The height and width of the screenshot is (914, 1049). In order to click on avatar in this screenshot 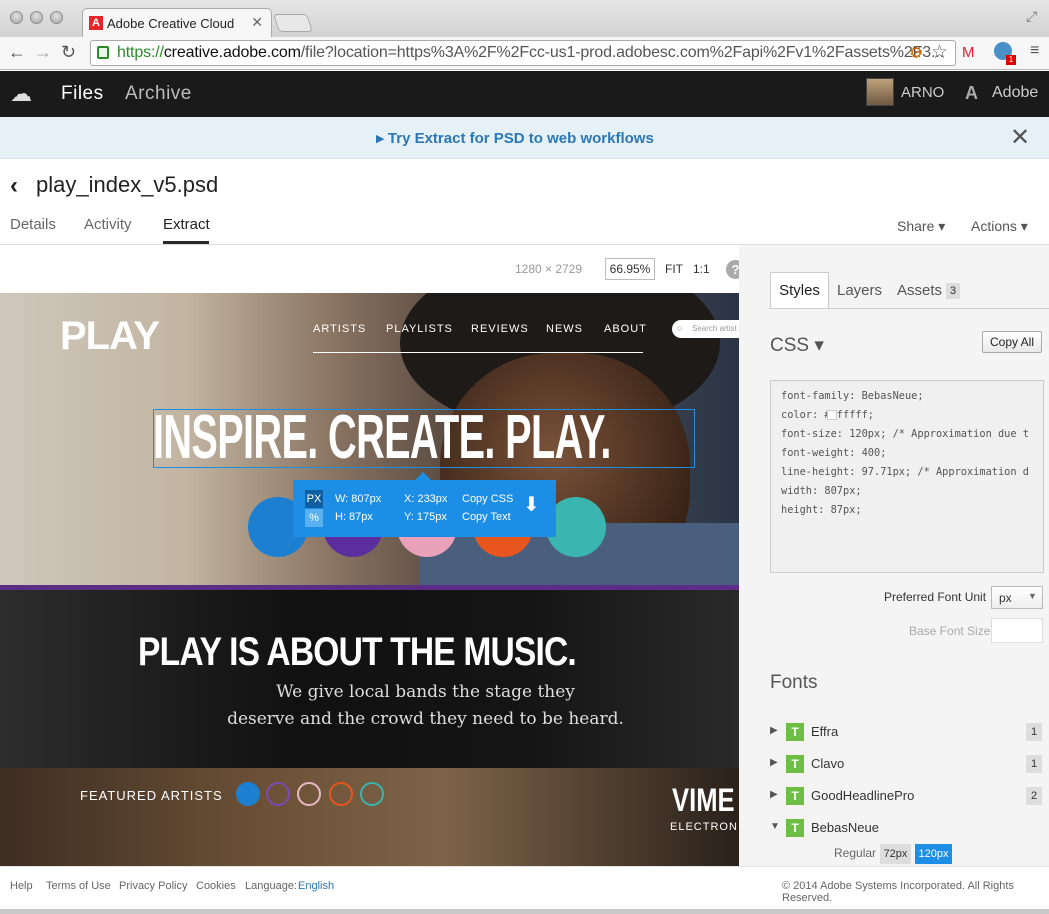, I will do `click(880, 92)`.